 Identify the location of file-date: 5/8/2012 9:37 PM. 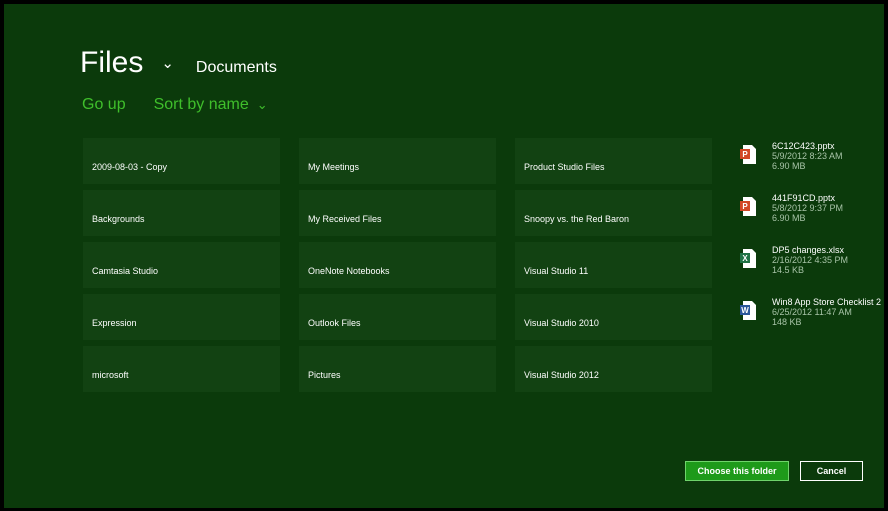
(808, 208).